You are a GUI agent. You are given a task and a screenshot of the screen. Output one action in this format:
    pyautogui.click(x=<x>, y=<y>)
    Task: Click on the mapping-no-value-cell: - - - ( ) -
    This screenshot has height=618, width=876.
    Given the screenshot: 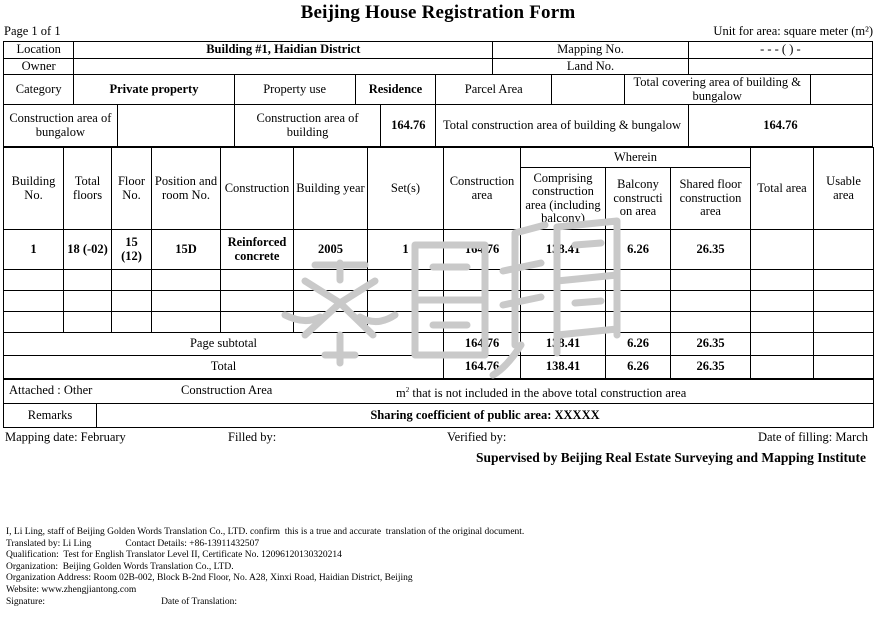 What is the action you would take?
    pyautogui.click(x=780, y=50)
    